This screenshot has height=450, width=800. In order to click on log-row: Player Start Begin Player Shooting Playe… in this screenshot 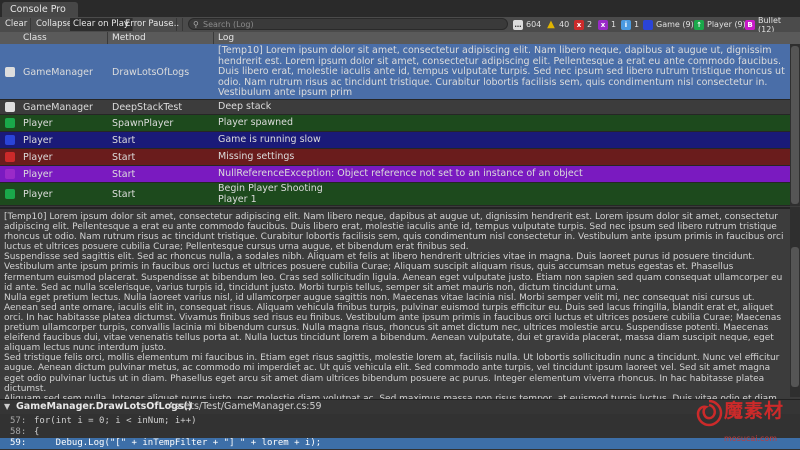, I will do `click(395, 194)`.